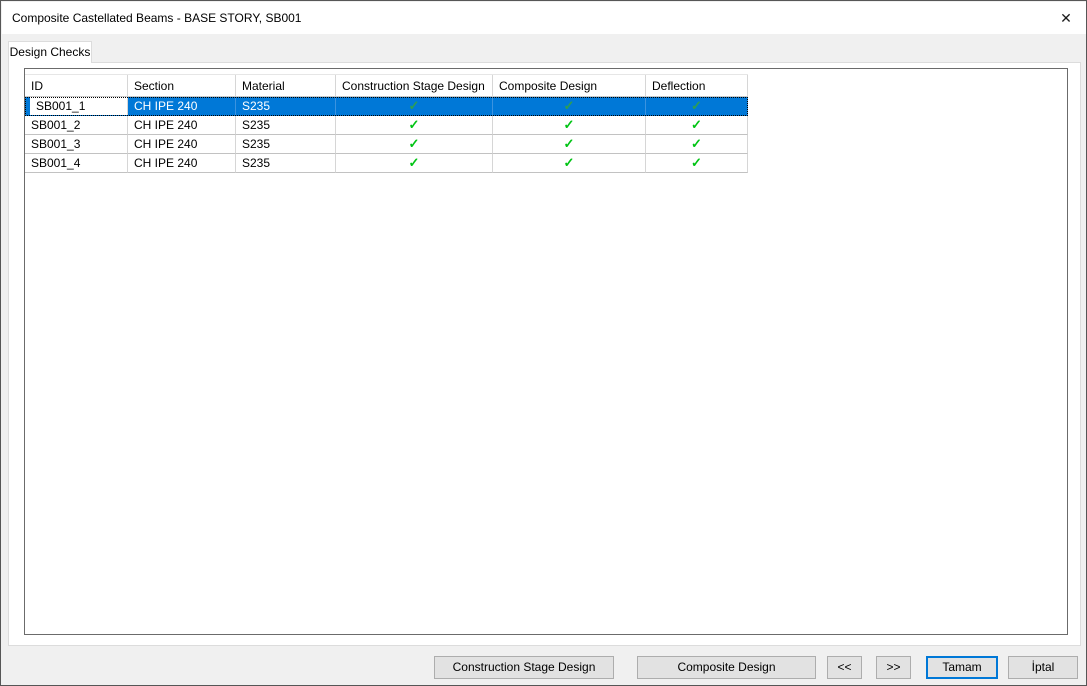 The width and height of the screenshot is (1087, 686). I want to click on close-button: ✕, so click(1066, 18).